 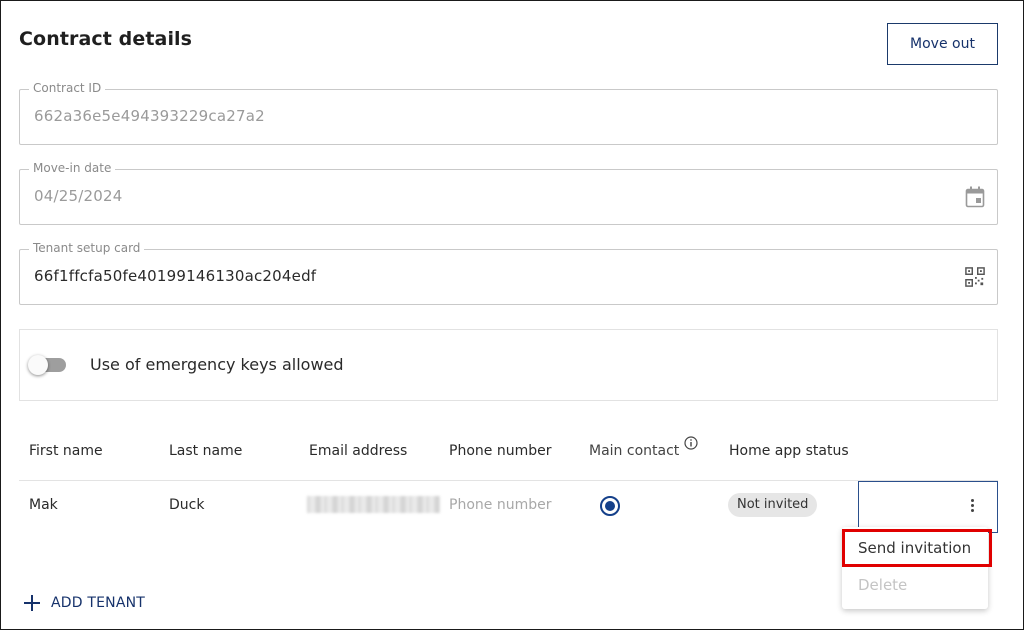 I want to click on move-in-date-field: Move-in date 04/25/2024, so click(x=508, y=193).